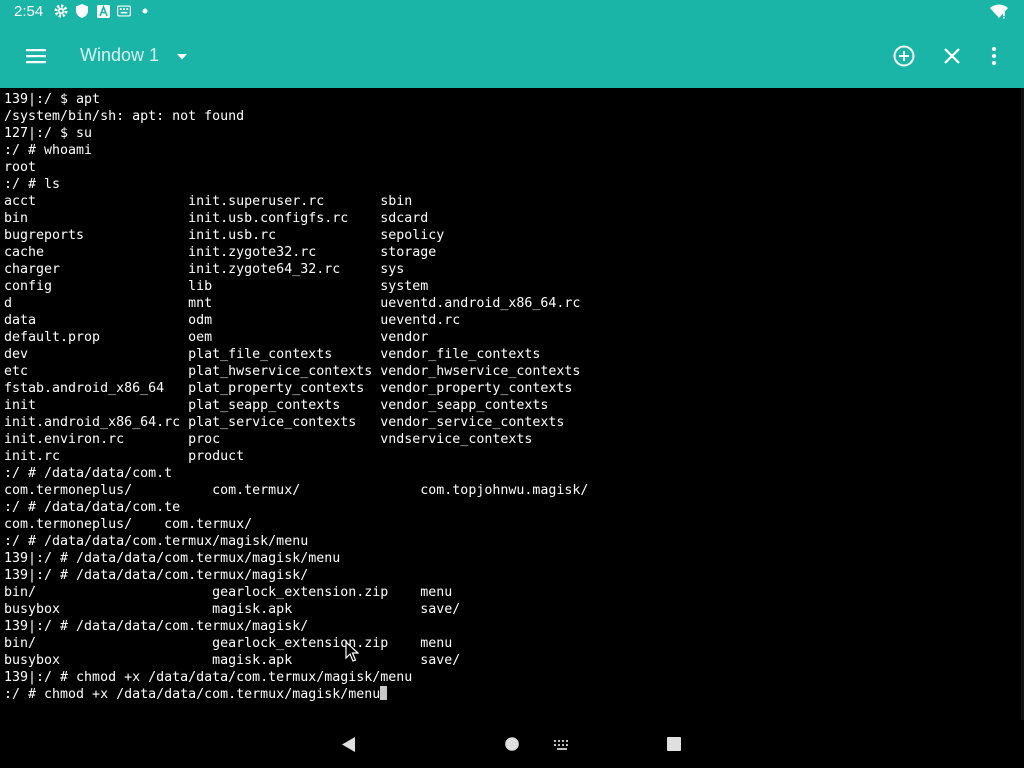 This screenshot has height=768, width=1024. Describe the element at coordinates (52, 99) in the screenshot. I see `terminal-line: 139|:/ $ apt` at that location.